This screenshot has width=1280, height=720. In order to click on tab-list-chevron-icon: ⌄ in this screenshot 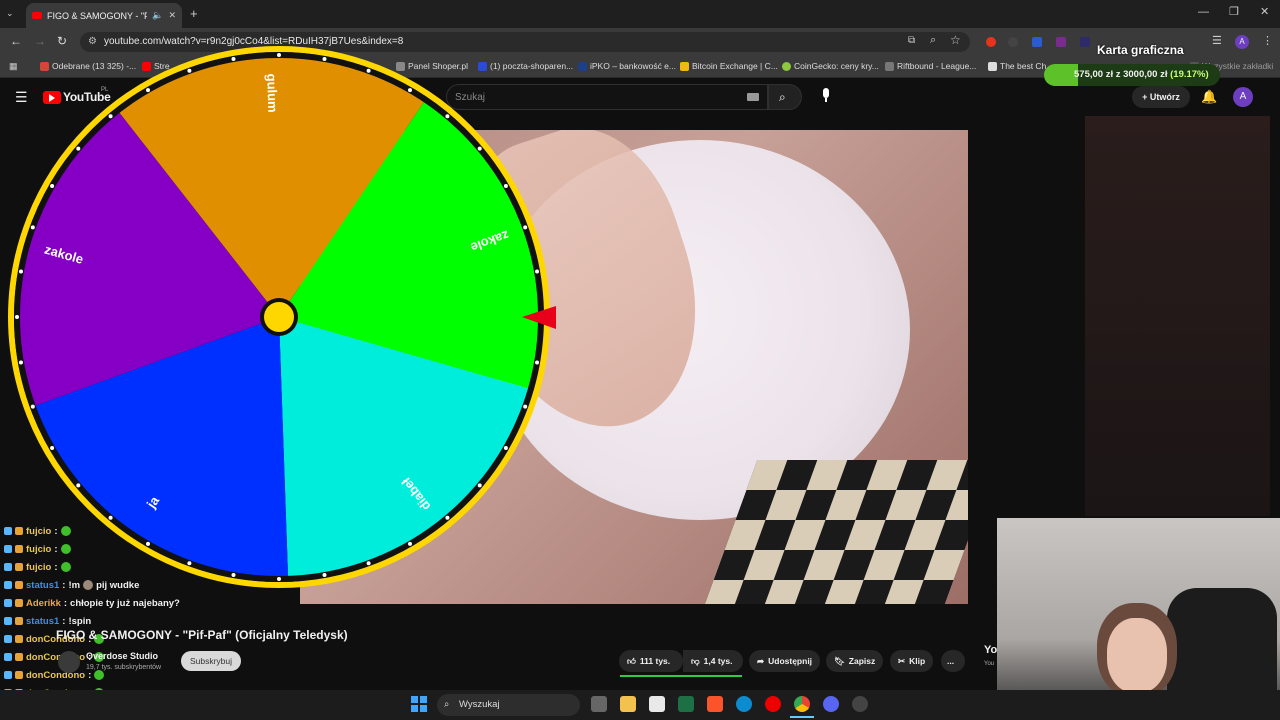, I will do `click(10, 13)`.